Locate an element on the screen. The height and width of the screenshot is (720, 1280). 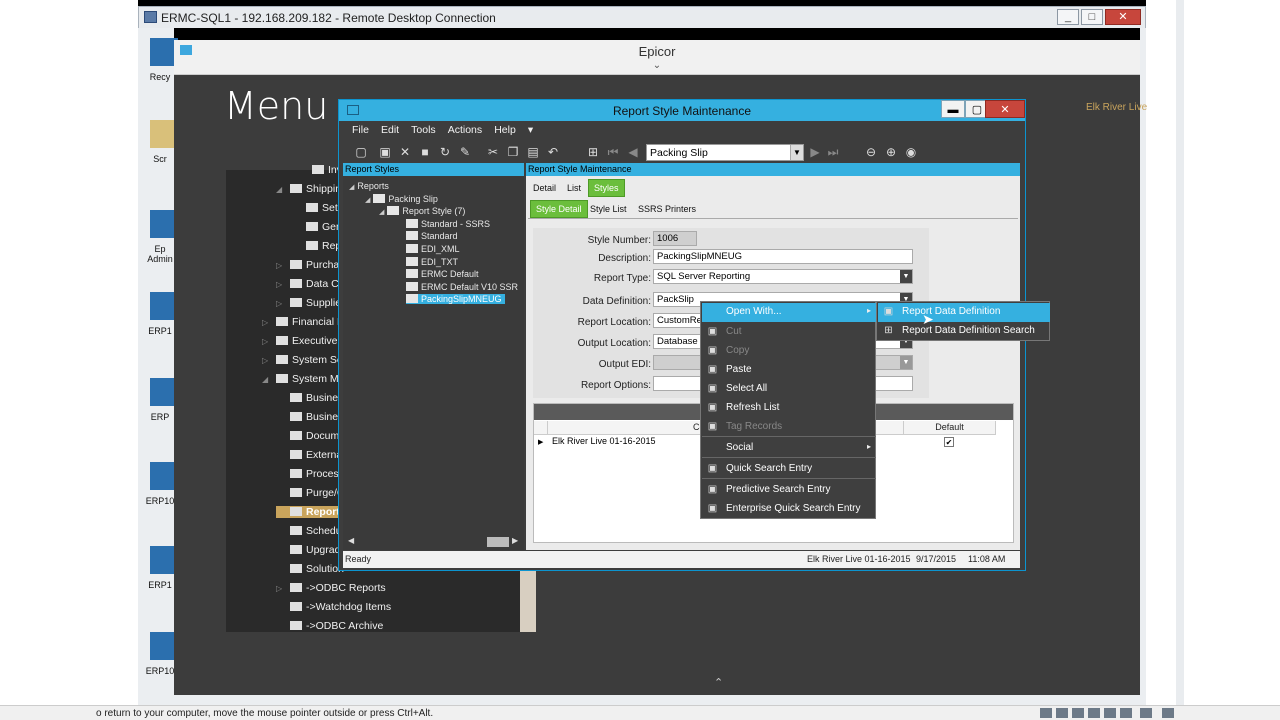
menu-tree-item: ▷ Supplie is located at coordinates (308, 303).